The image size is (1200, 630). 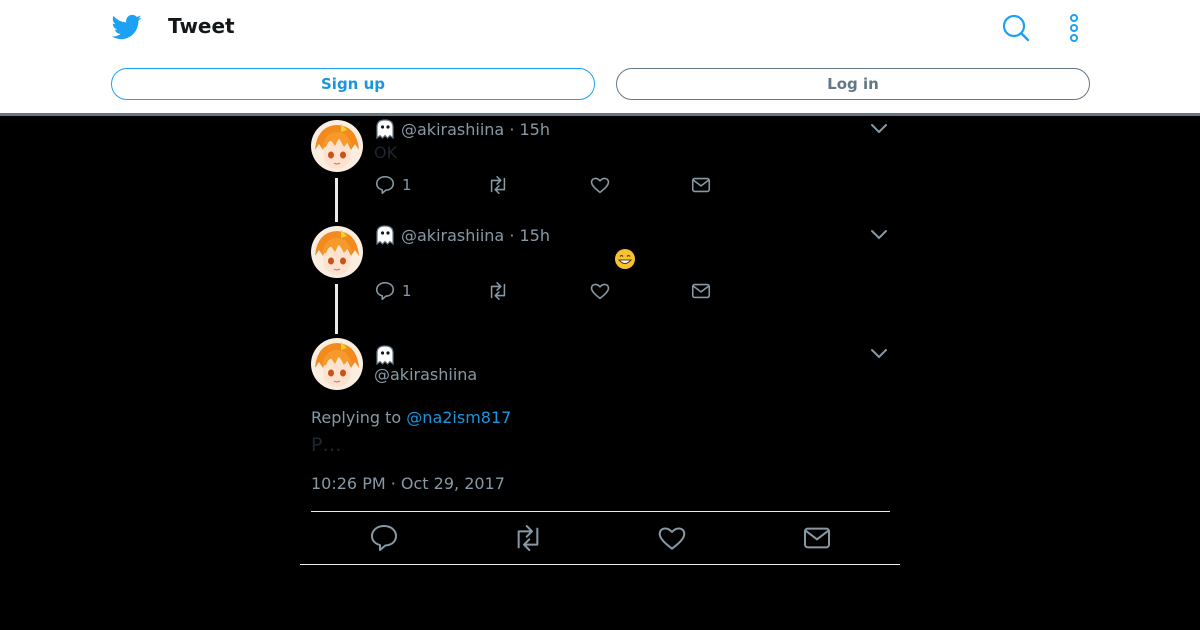 I want to click on main-tweet-handle: @akirashiina, so click(x=425, y=374).